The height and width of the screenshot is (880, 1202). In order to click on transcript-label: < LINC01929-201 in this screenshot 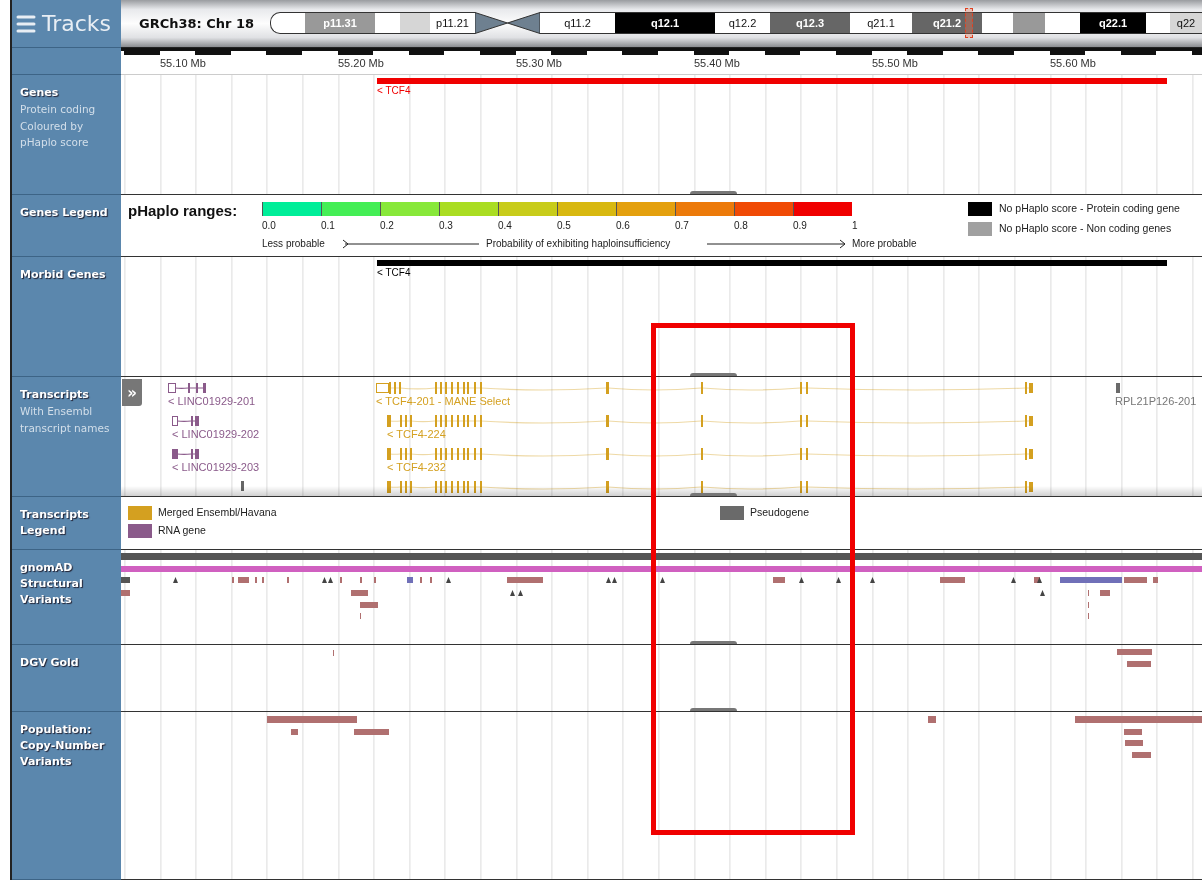, I will do `click(212, 401)`.